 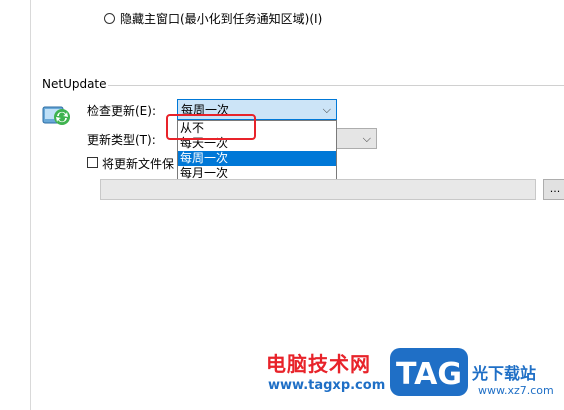 What do you see at coordinates (109, 18) in the screenshot?
I see `radio-button` at bounding box center [109, 18].